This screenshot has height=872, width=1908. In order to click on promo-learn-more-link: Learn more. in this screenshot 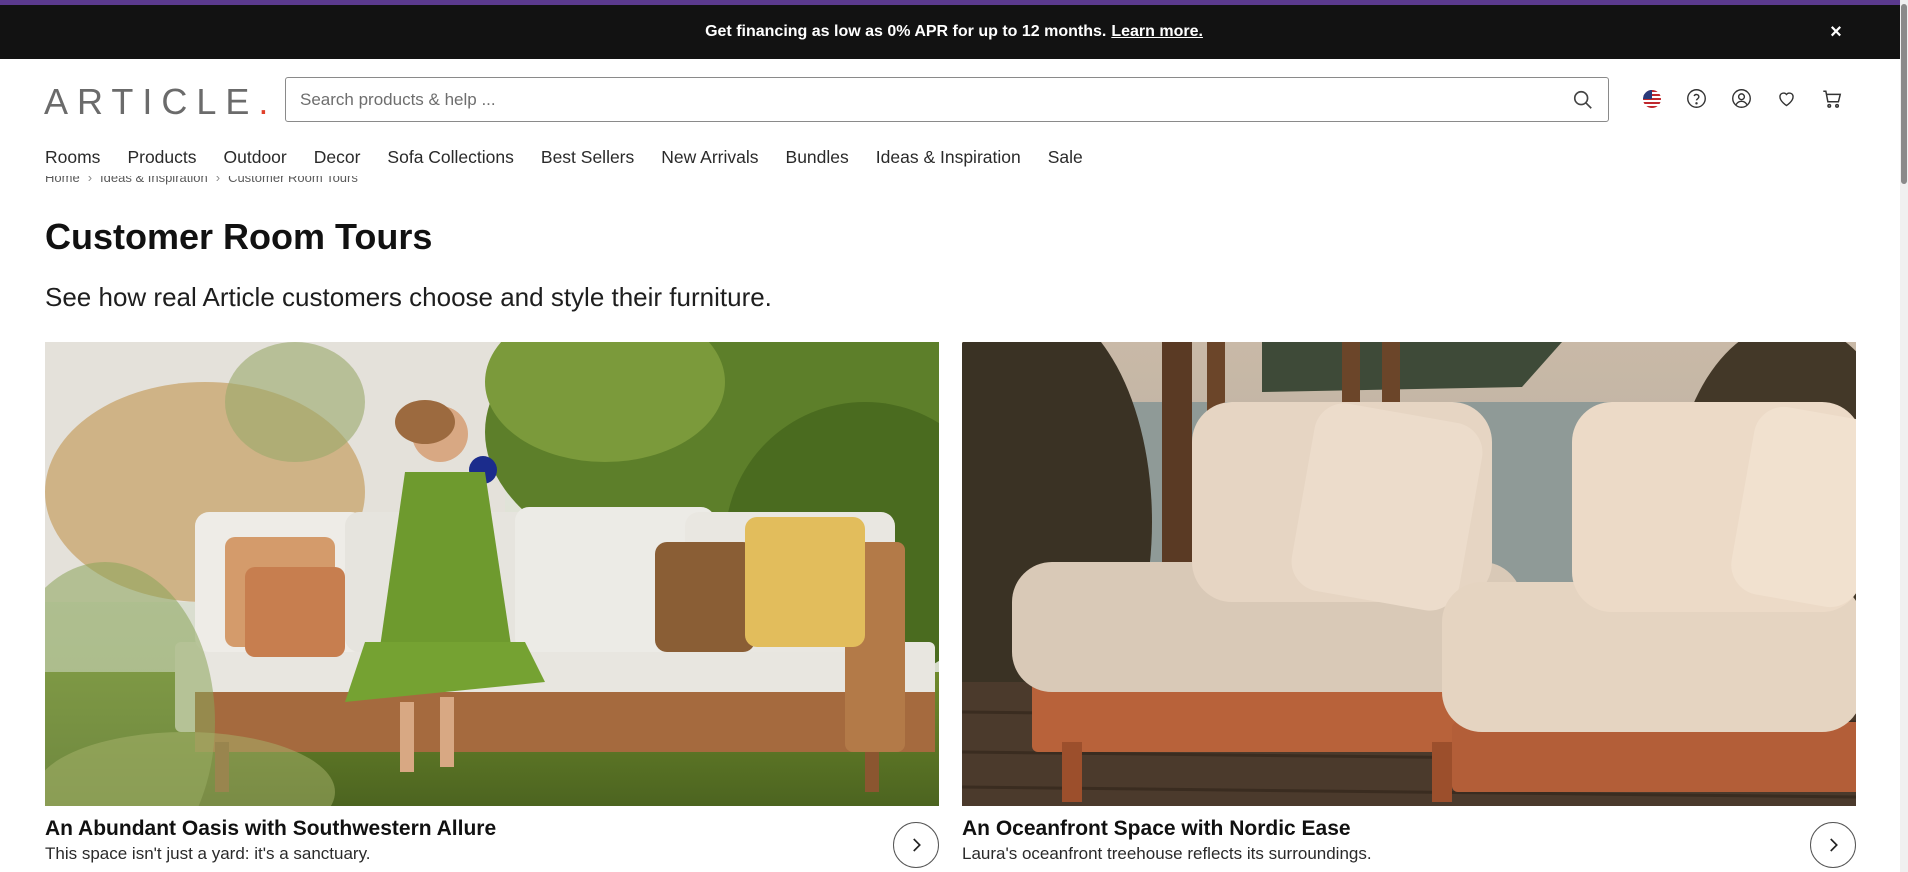, I will do `click(1157, 32)`.